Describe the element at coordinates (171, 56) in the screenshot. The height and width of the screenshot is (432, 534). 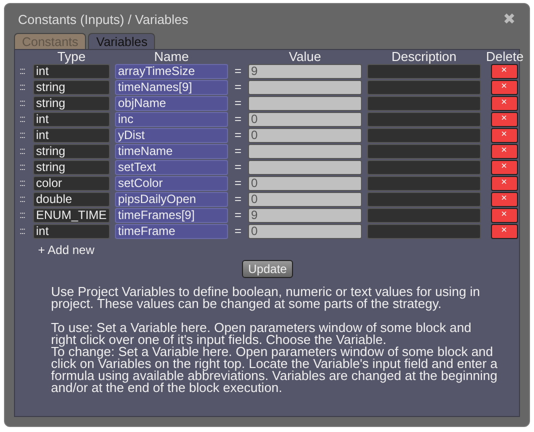
I see `column-header: Name` at that location.